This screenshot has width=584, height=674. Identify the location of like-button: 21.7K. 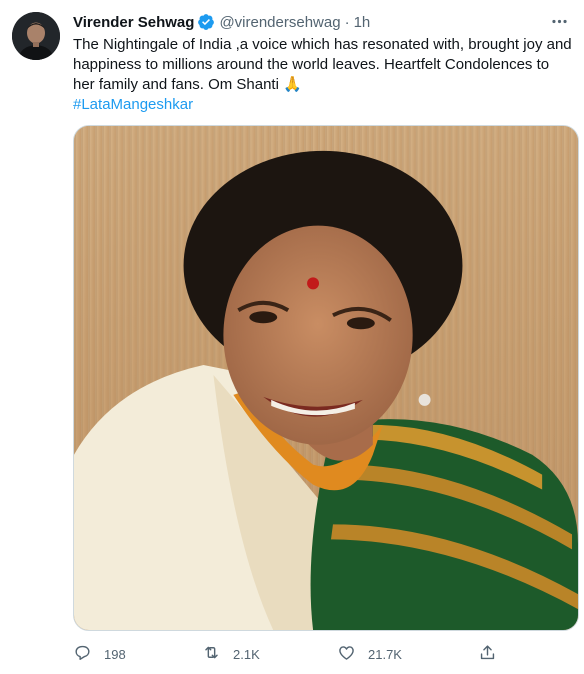
(369, 654).